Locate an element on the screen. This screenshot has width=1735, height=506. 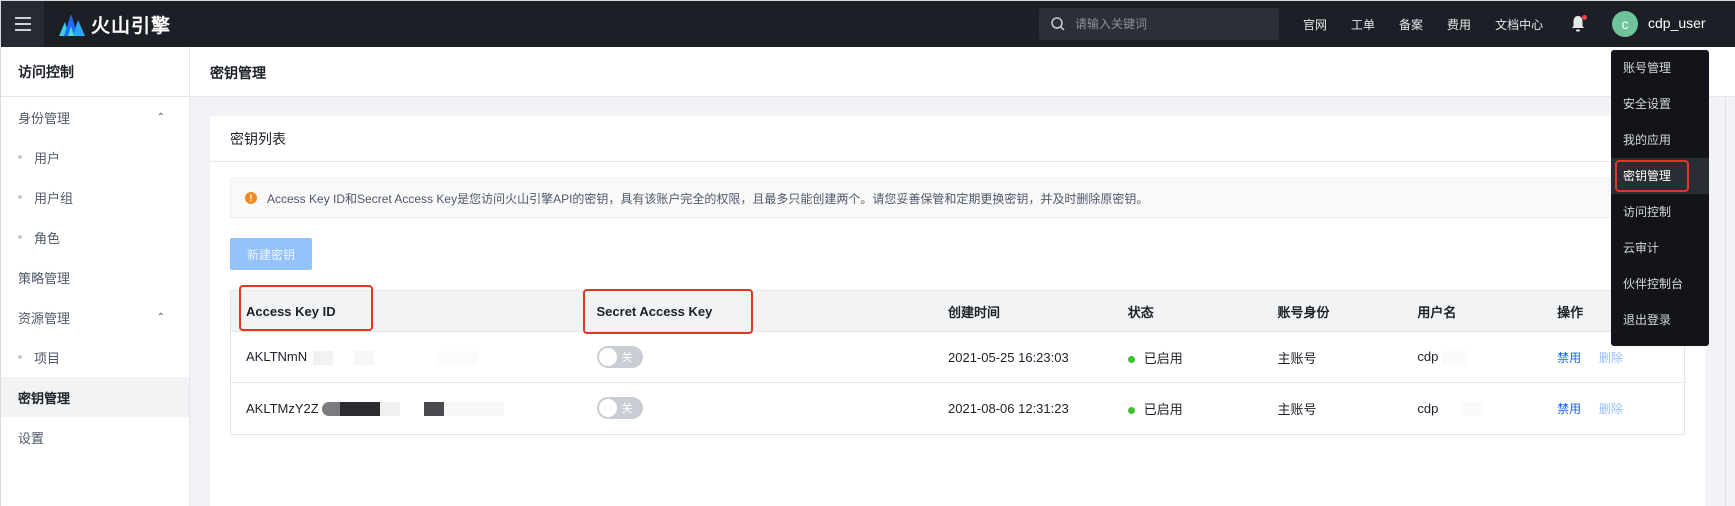
sidebar-item-users: 用户 is located at coordinates (95, 157).